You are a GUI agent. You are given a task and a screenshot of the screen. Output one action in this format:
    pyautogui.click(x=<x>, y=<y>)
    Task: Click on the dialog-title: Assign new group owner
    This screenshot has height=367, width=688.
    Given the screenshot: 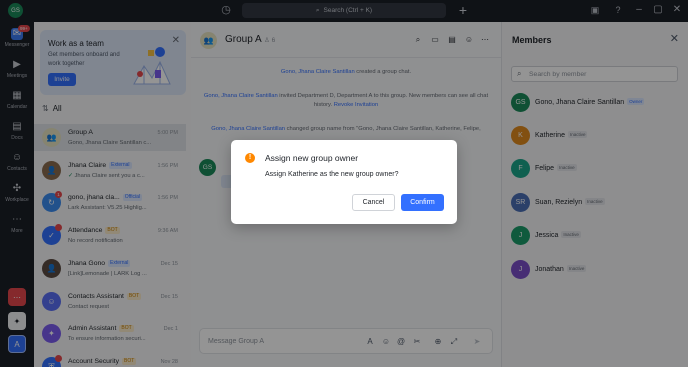 What is the action you would take?
    pyautogui.click(x=312, y=158)
    